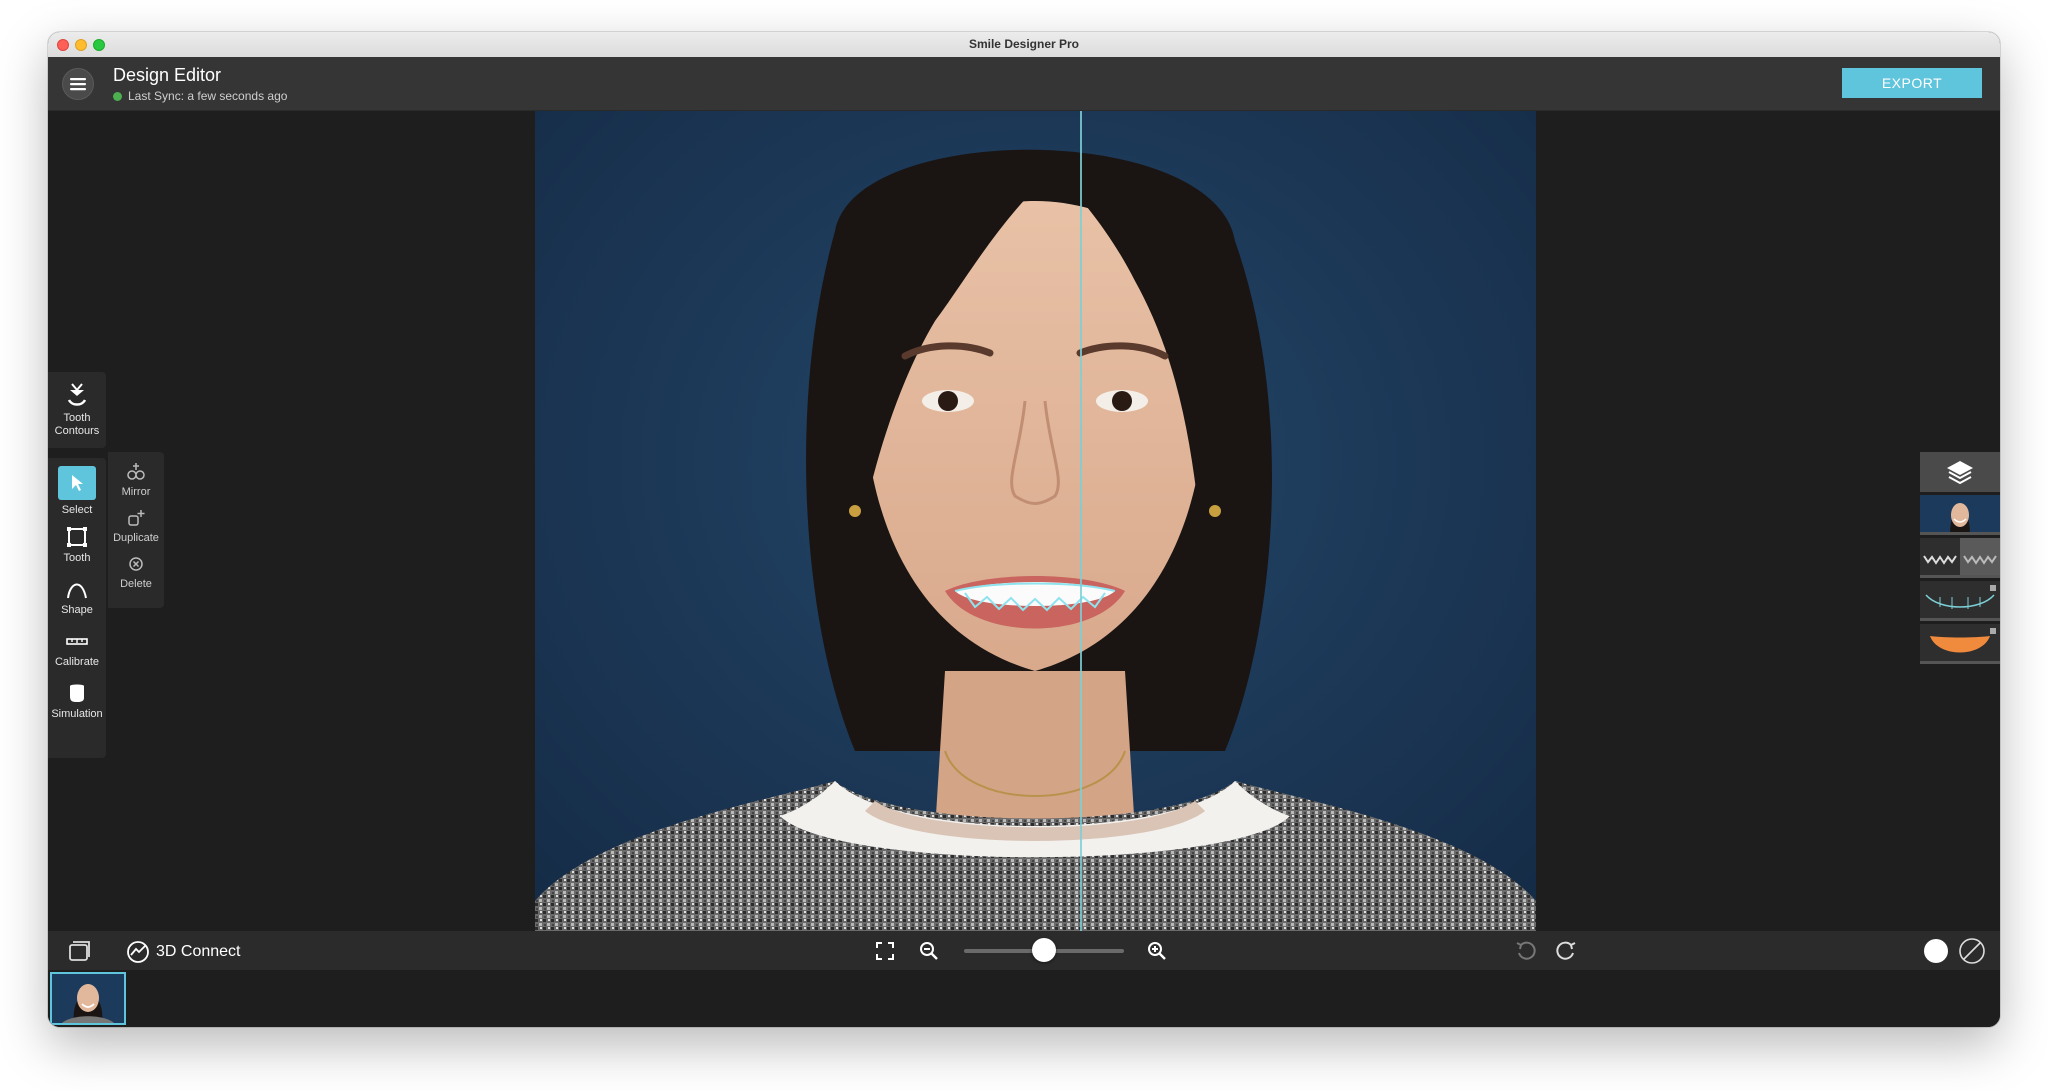  What do you see at coordinates (77, 591) in the screenshot?
I see `shape-curve-icon` at bounding box center [77, 591].